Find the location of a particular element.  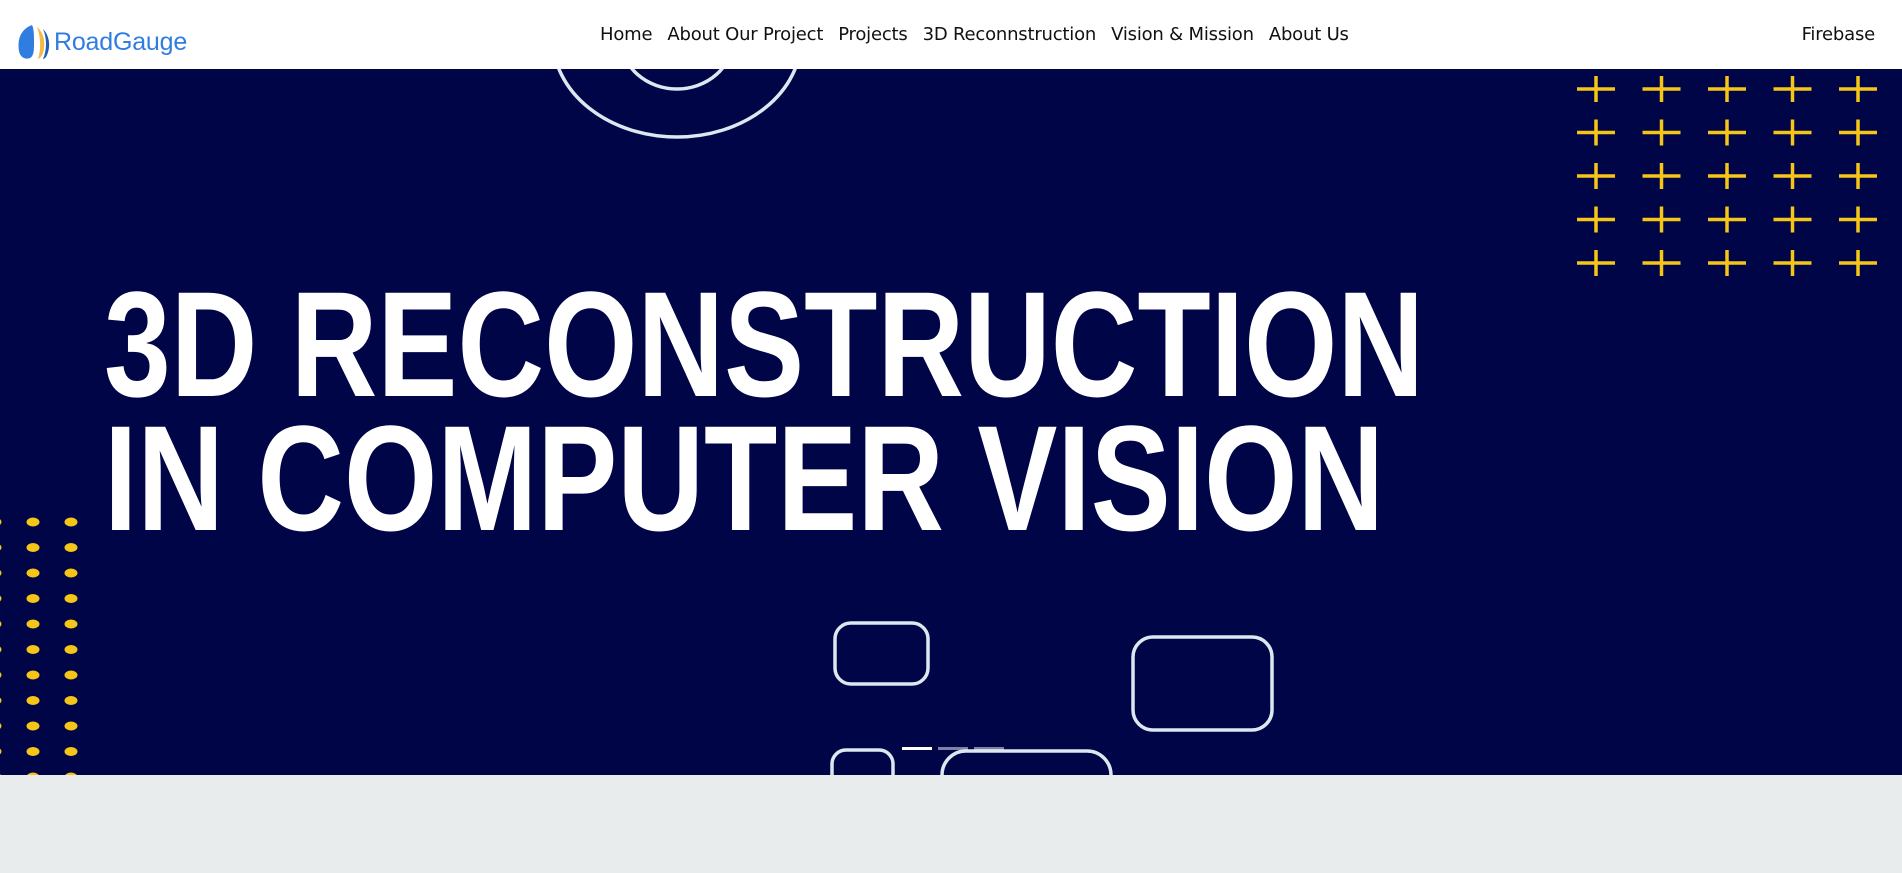

hero-title-line-1: 3D RECONSTRUCTION is located at coordinates (764, 344).